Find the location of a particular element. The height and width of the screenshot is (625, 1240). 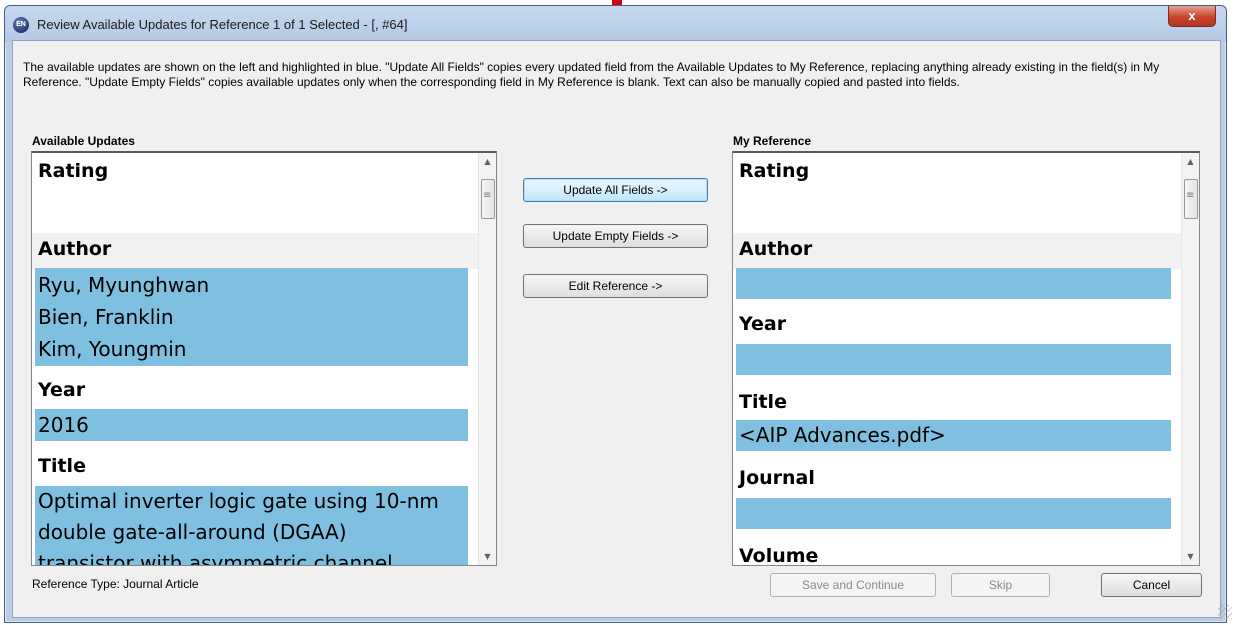

update-all-fields-button: Update All Fields -> is located at coordinates (615, 190).